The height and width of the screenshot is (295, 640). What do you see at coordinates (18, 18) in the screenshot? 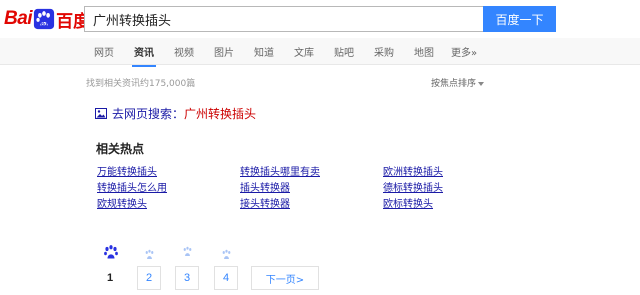
I see `logo-latin: Bai` at bounding box center [18, 18].